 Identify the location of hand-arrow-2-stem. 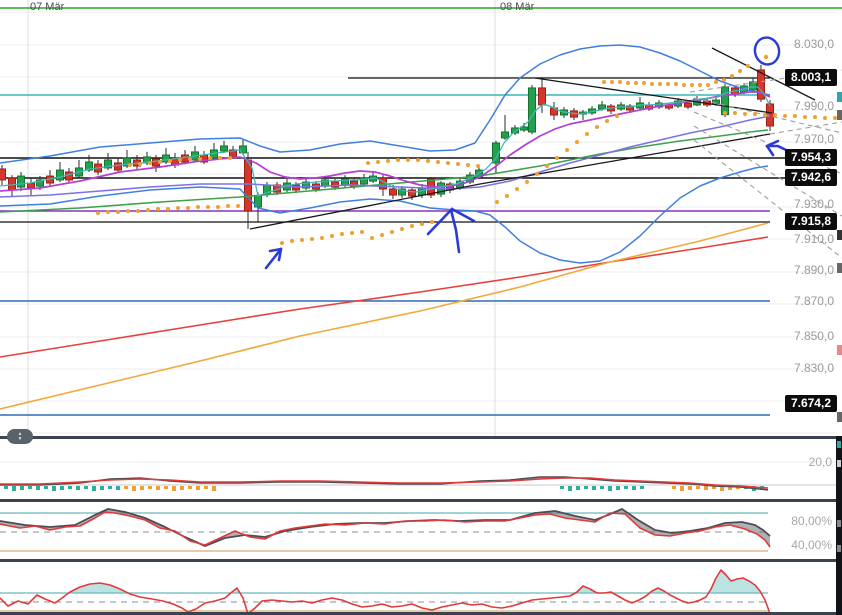
(455, 231).